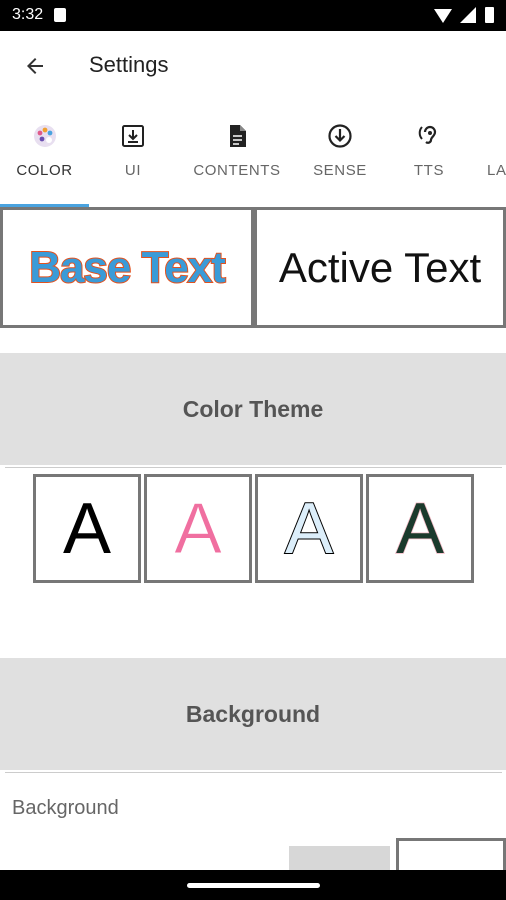 Image resolution: width=506 pixels, height=900 pixels. What do you see at coordinates (253, 15) in the screenshot?
I see `status-bar: 3:32` at bounding box center [253, 15].